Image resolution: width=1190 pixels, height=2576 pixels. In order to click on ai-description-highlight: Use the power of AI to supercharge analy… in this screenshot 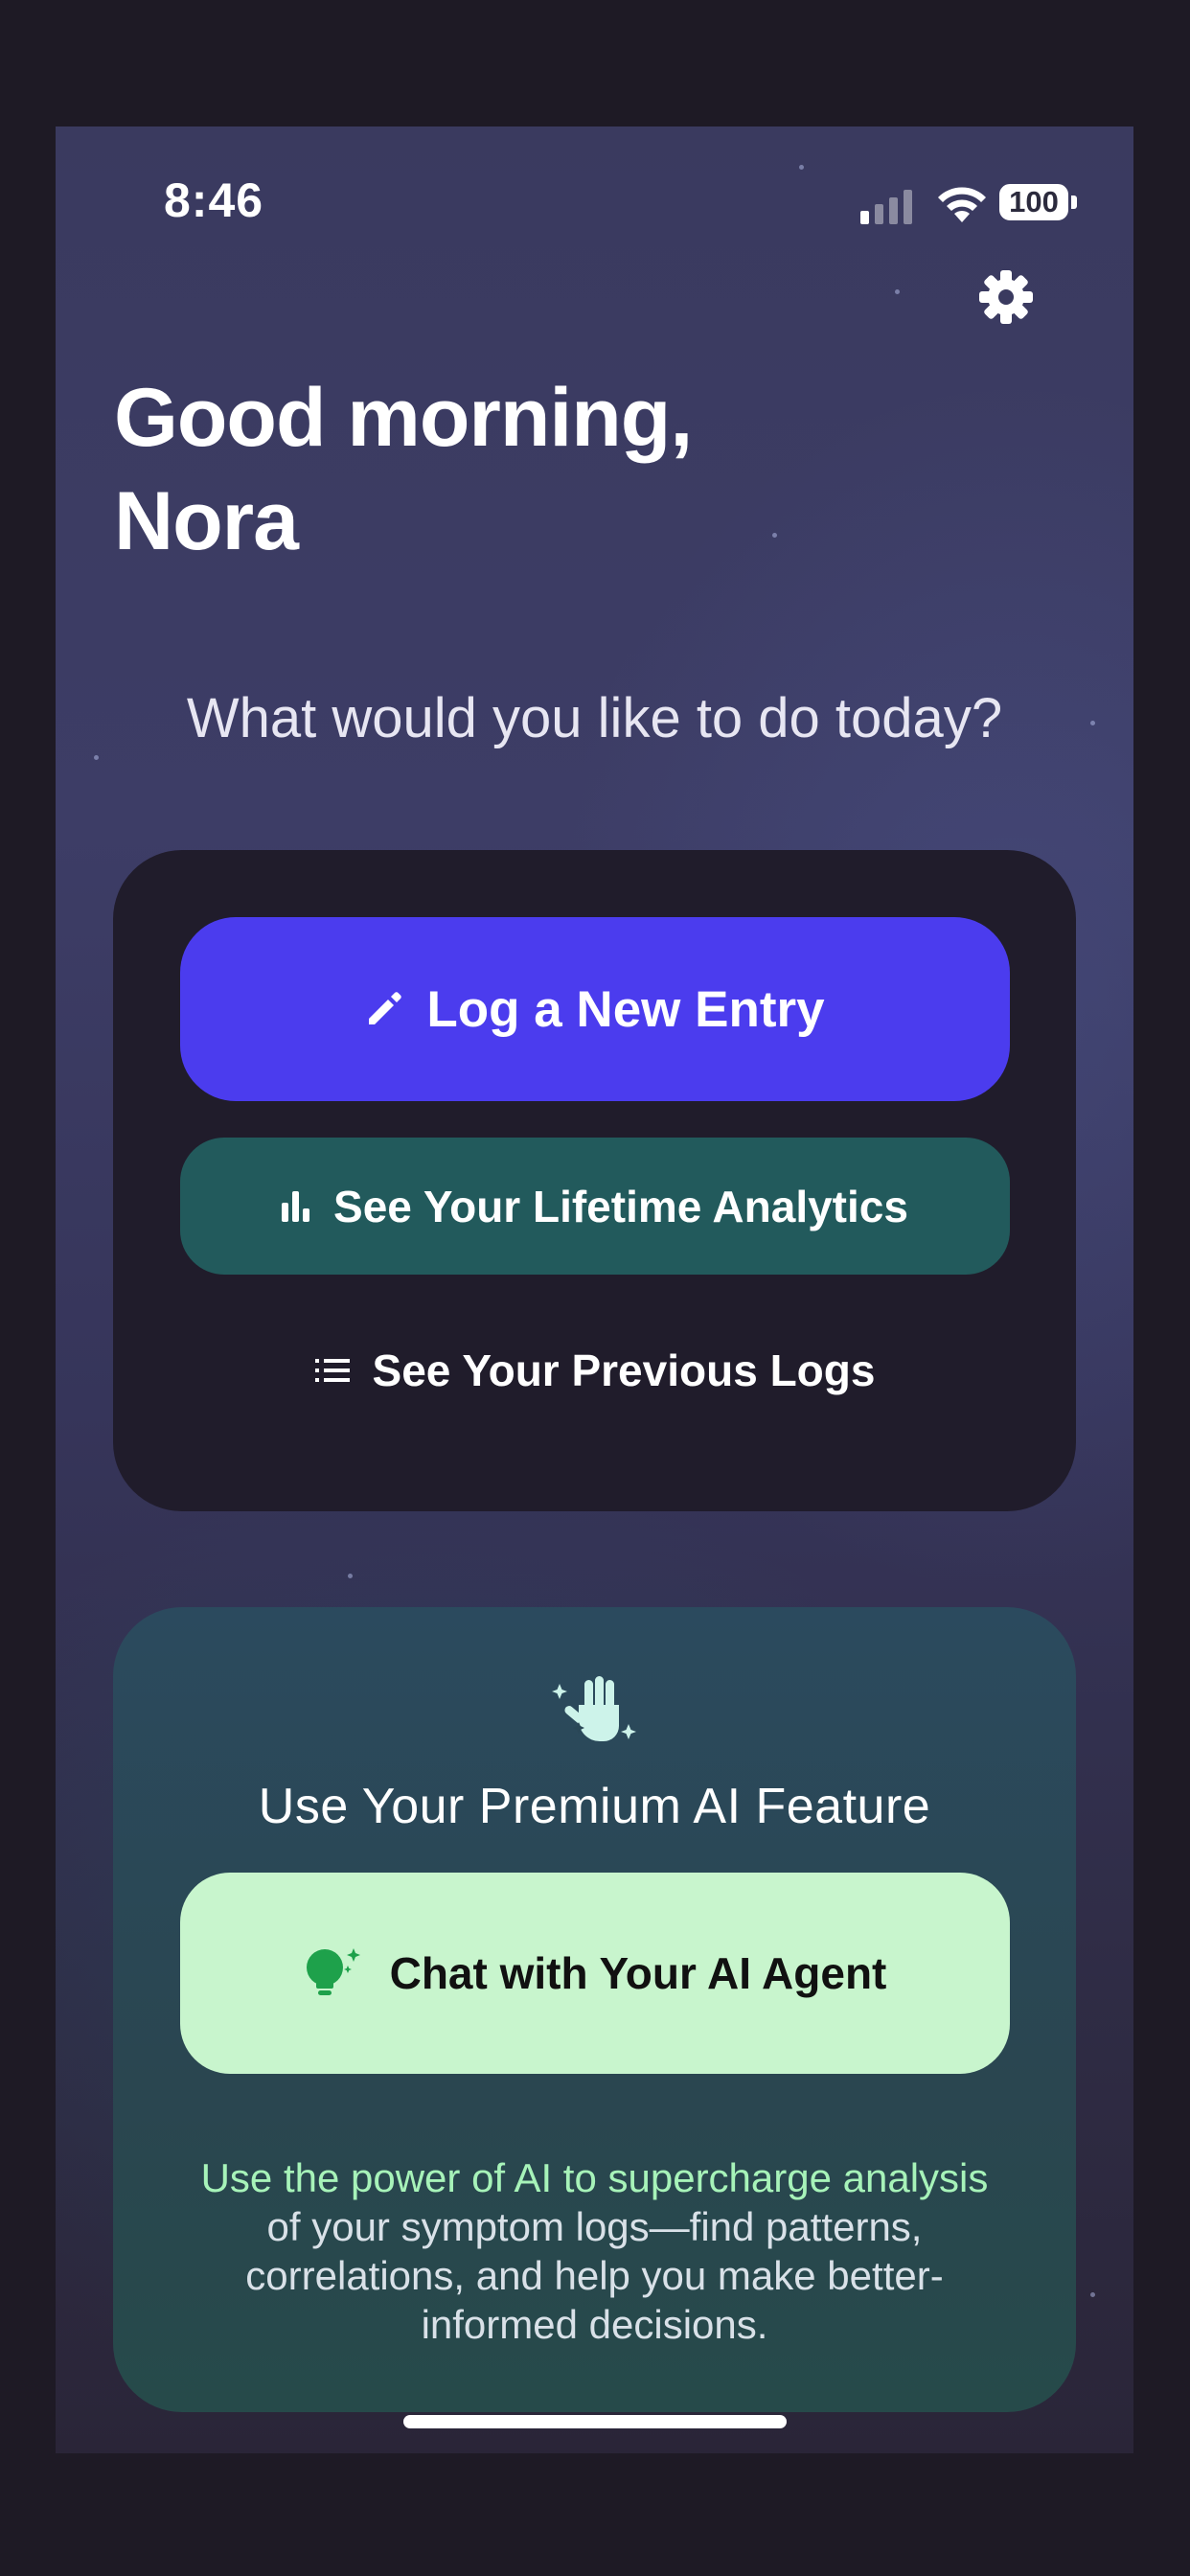, I will do `click(594, 2177)`.